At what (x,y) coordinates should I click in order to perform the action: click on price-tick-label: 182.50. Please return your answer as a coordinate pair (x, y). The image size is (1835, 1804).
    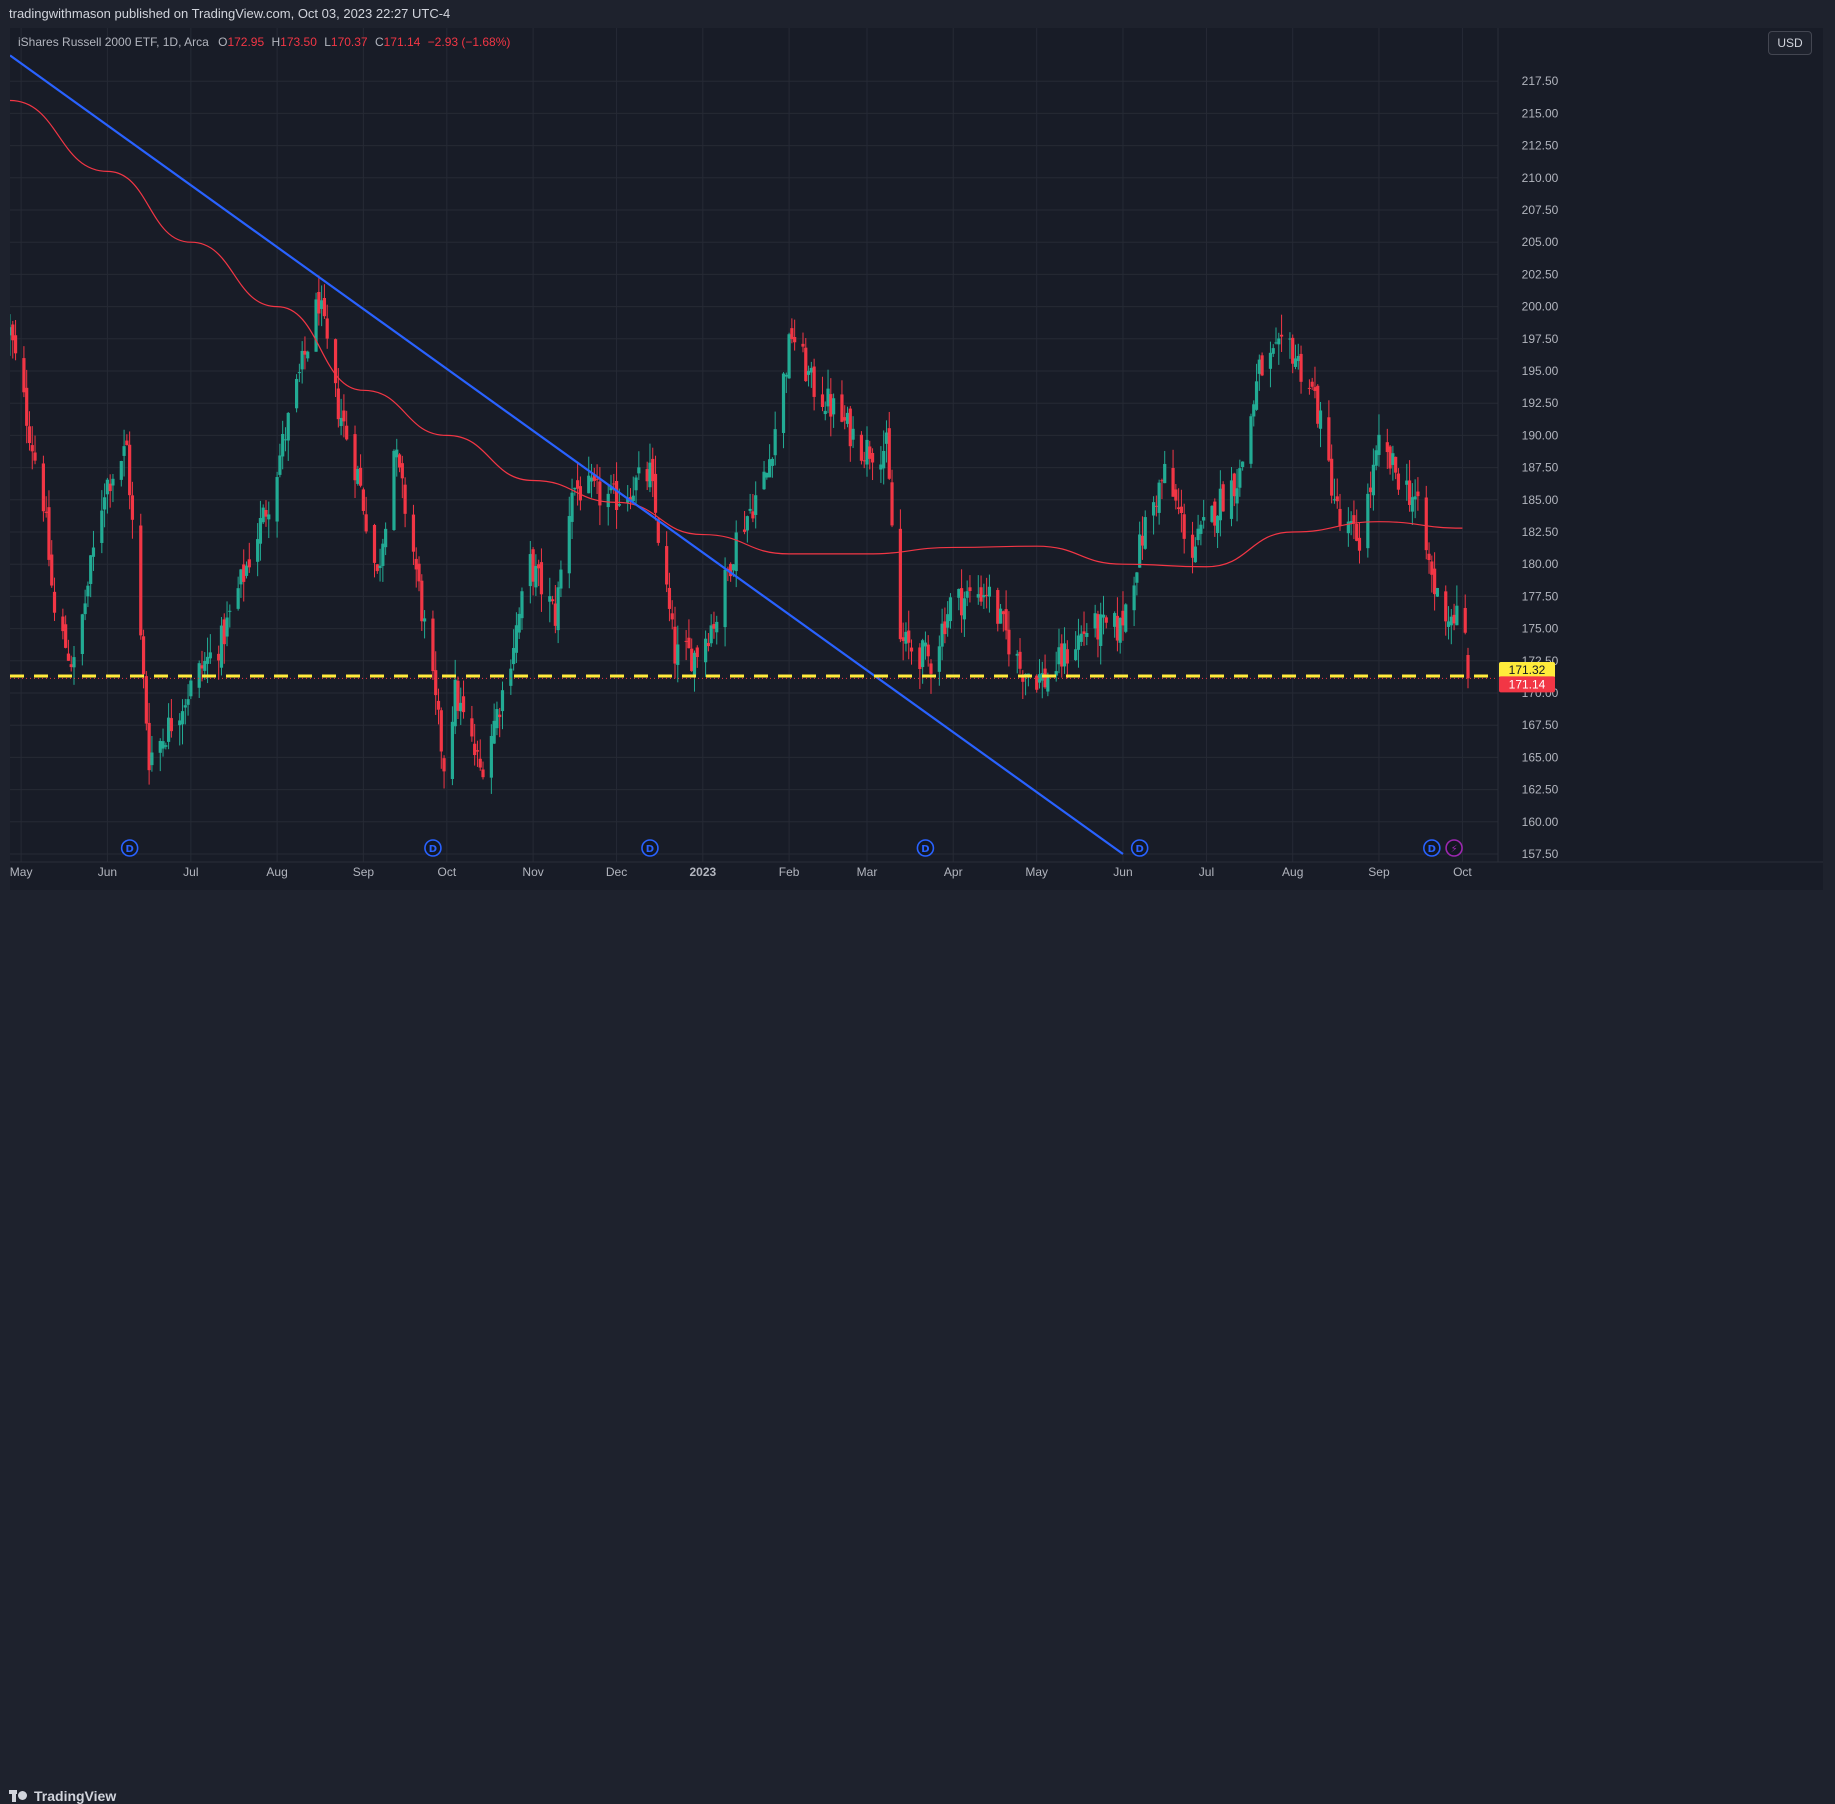
    Looking at the image, I should click on (1540, 532).